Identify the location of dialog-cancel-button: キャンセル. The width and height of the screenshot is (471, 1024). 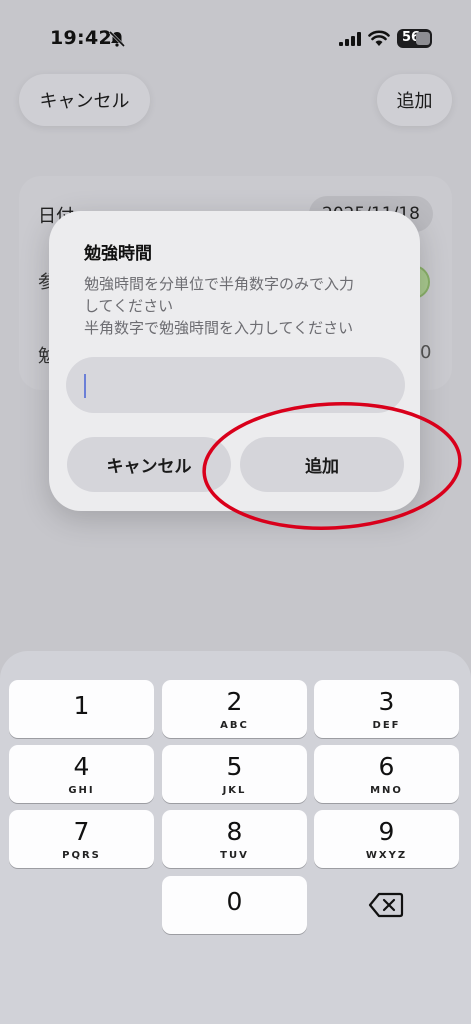
(149, 464).